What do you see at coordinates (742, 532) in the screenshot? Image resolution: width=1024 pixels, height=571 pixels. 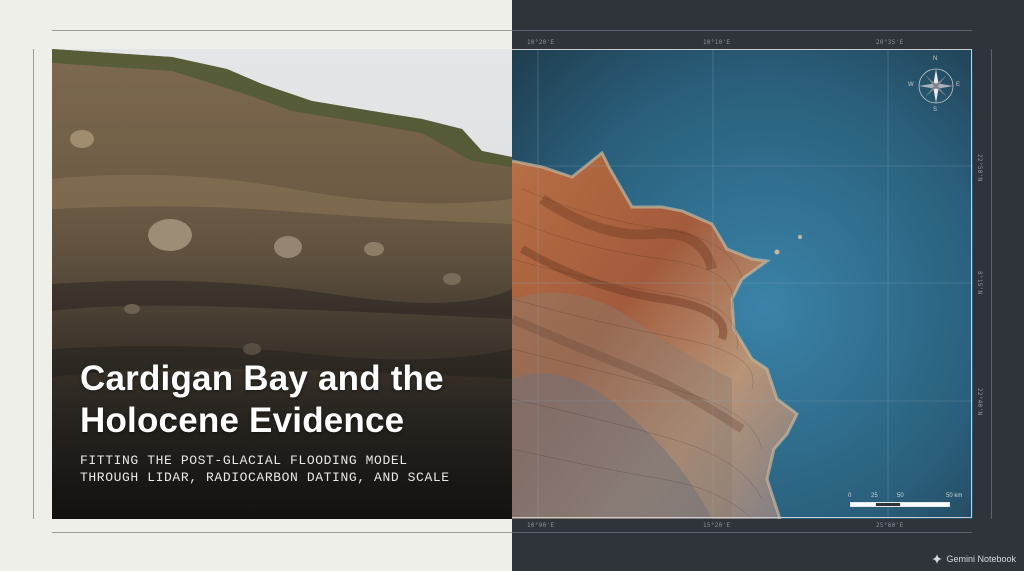 I see `bottom-rule-right` at bounding box center [742, 532].